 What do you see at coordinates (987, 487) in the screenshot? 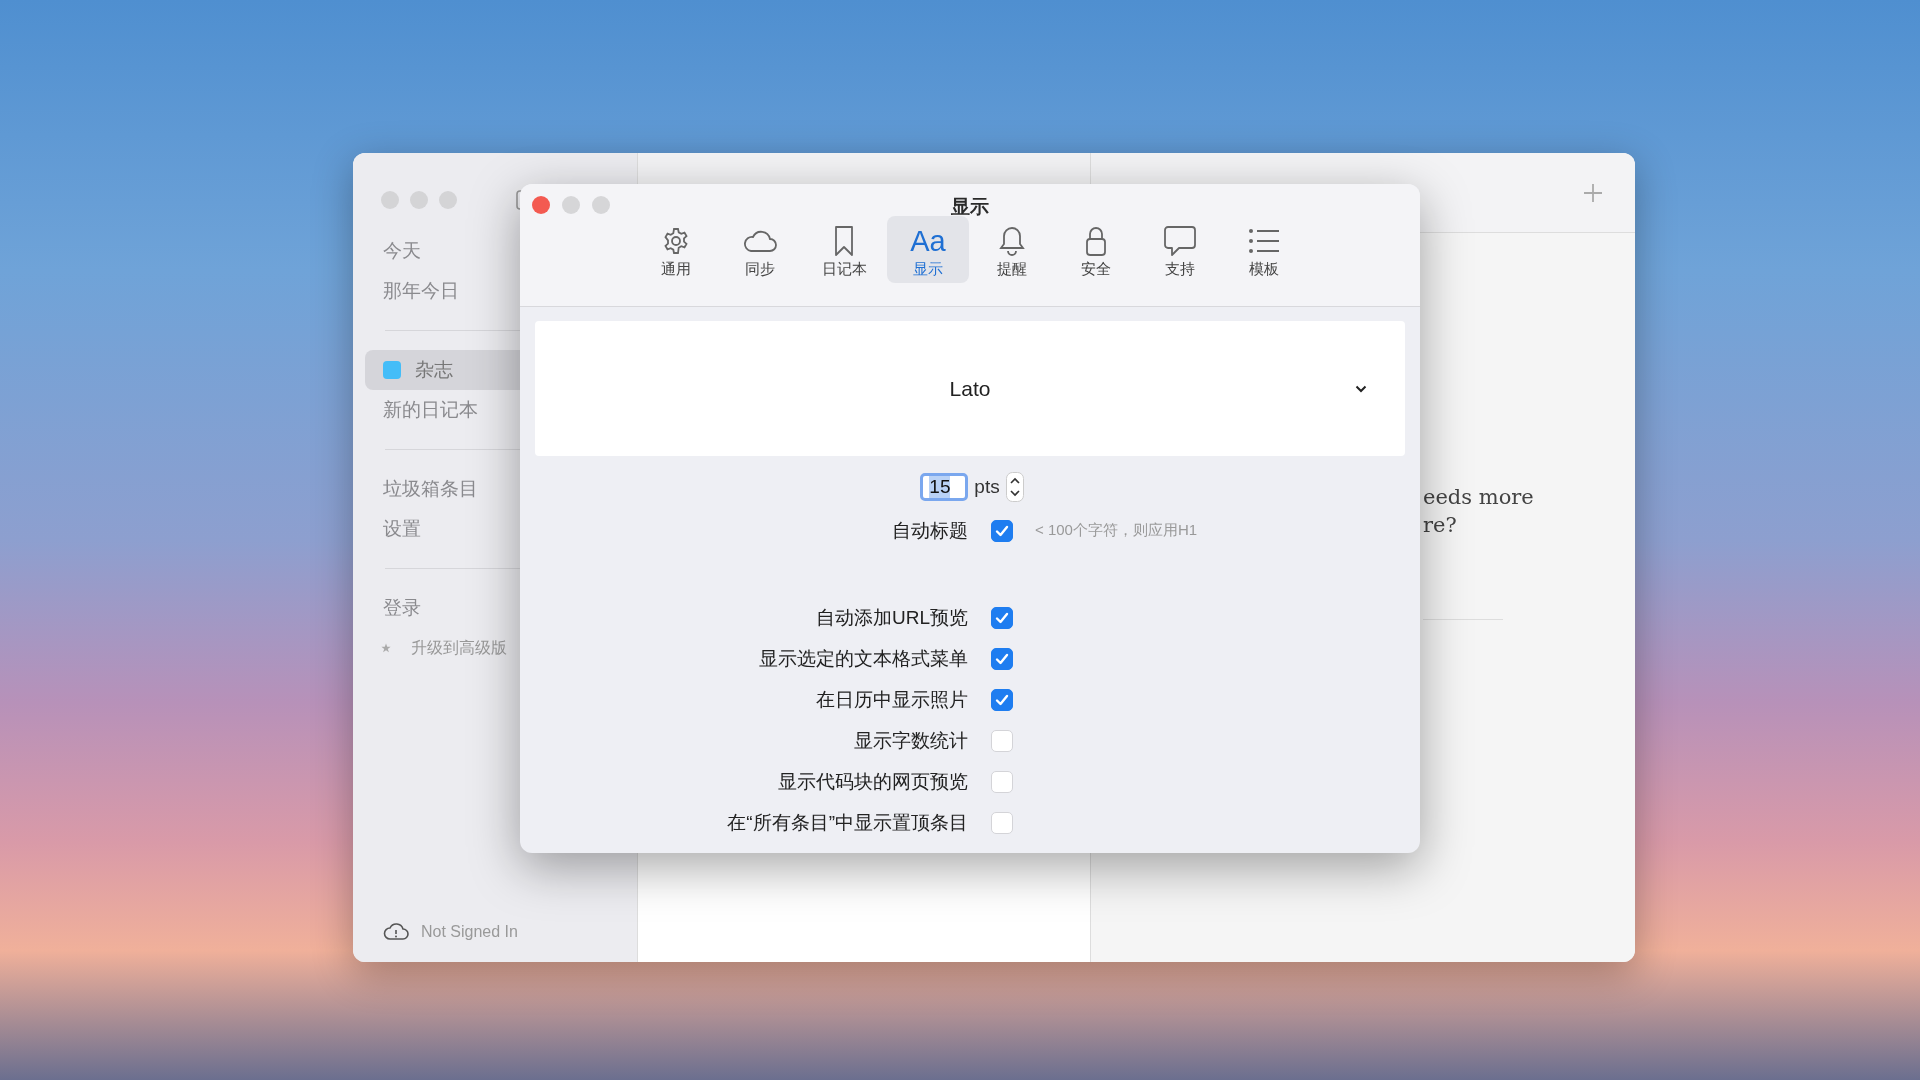
I see `unit-label: pts` at bounding box center [987, 487].